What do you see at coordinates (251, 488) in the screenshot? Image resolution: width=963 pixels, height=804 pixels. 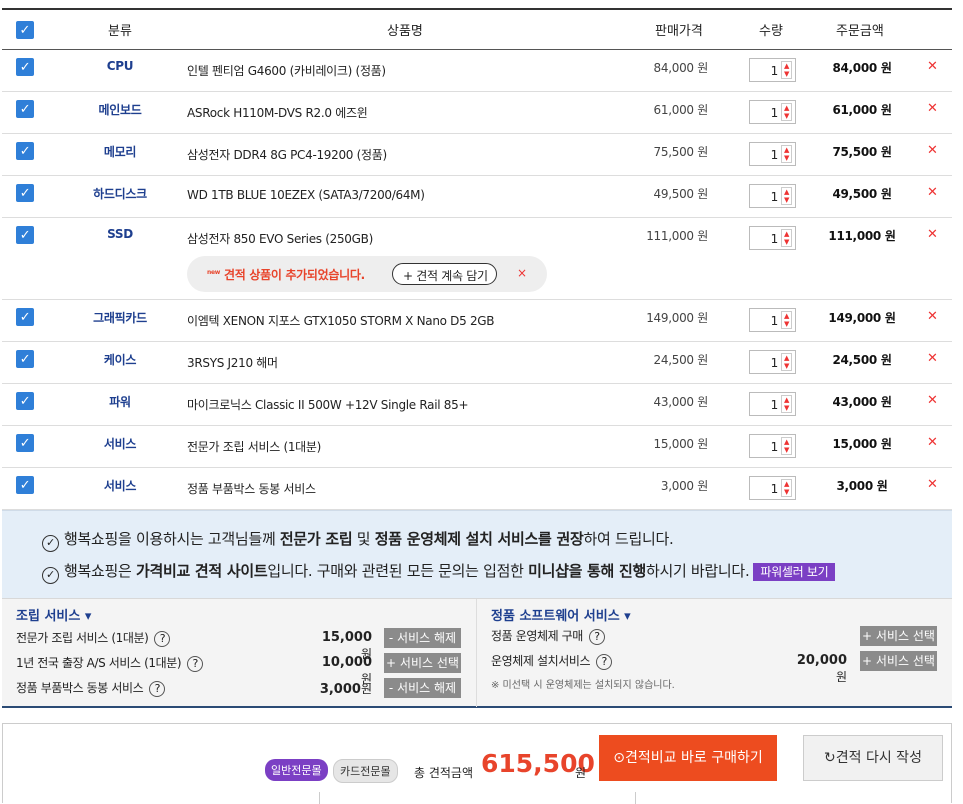 I see `row-product-name: 정품 부품박스 동봉 서비스` at bounding box center [251, 488].